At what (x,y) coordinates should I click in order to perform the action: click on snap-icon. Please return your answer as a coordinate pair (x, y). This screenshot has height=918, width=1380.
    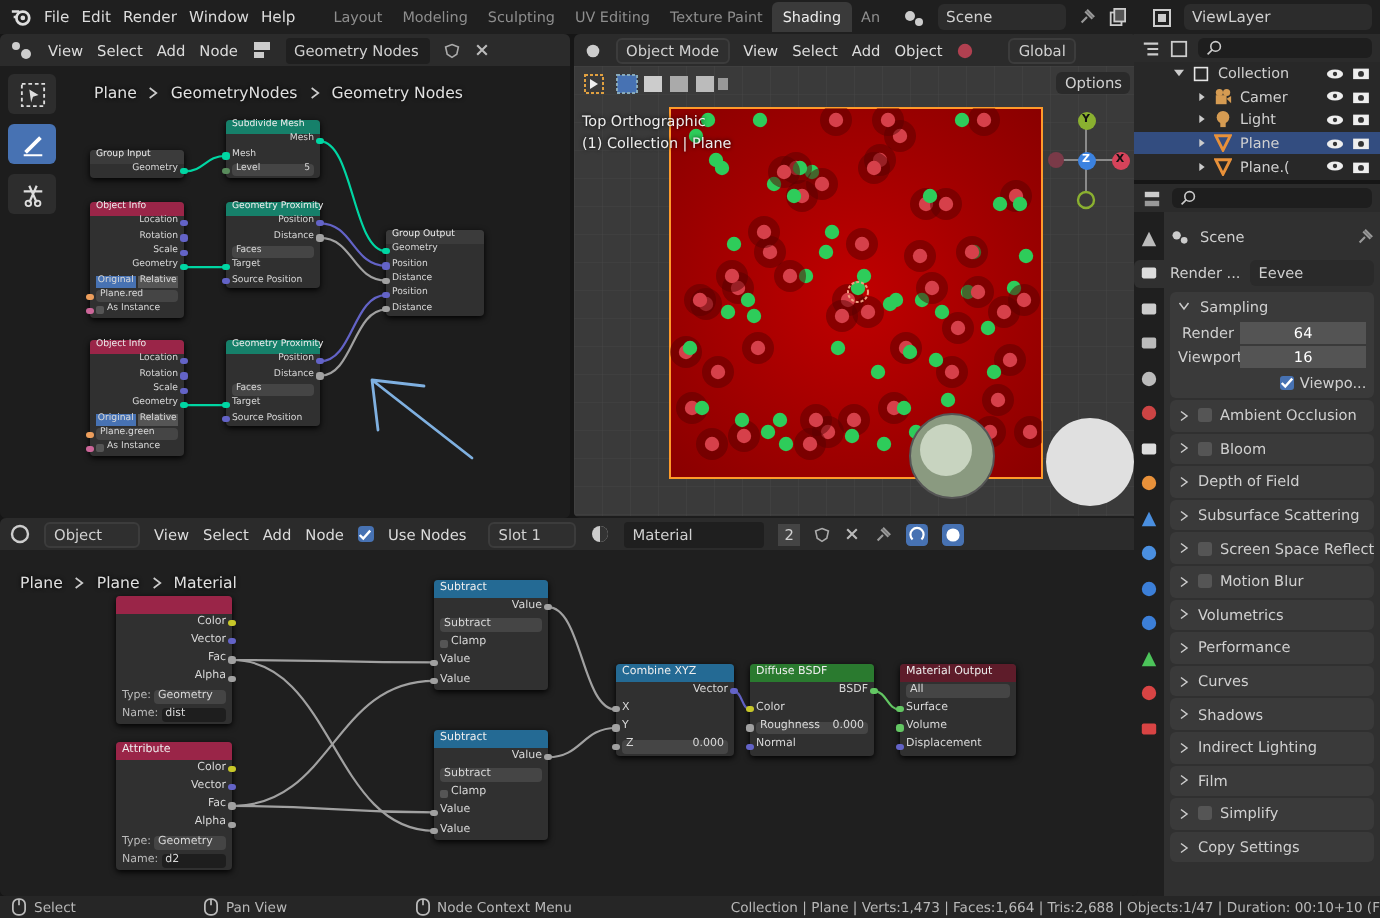
    Looking at the image, I should click on (916, 534).